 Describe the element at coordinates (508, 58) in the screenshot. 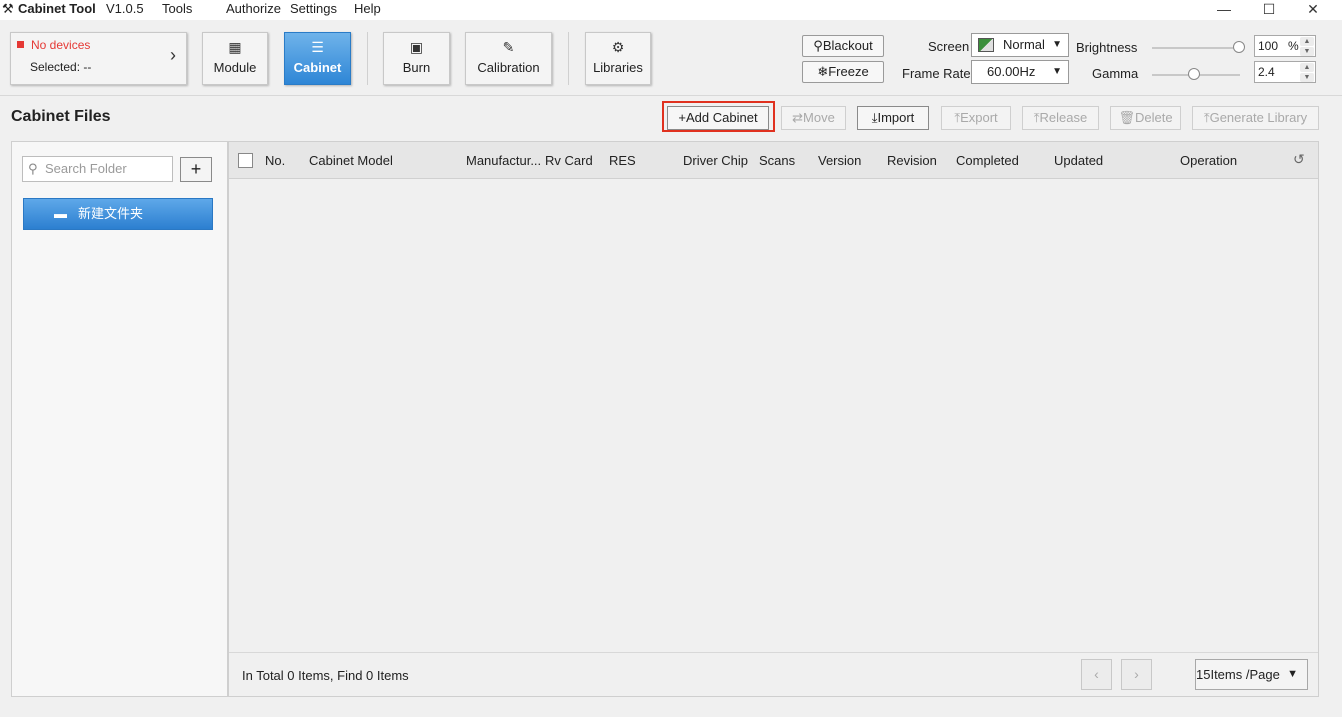

I see `calibration-button: ✎ Calibration` at that location.